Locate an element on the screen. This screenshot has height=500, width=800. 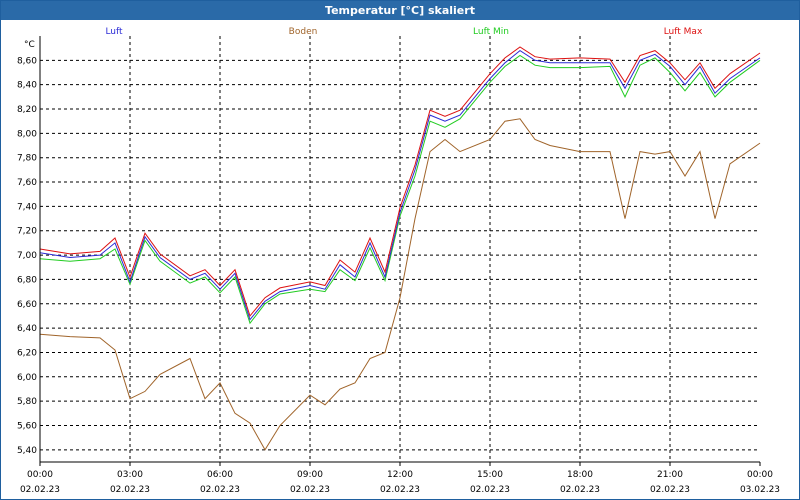
x-tick-time: 21:00 is located at coordinates (670, 475).